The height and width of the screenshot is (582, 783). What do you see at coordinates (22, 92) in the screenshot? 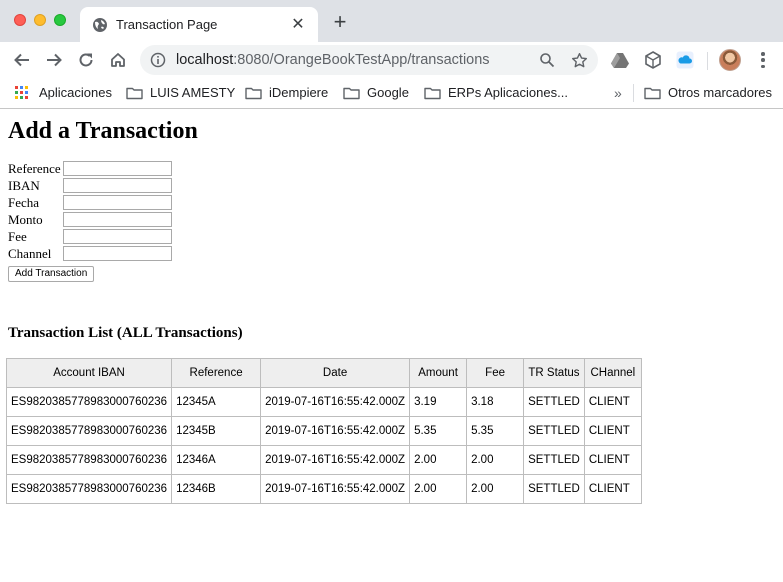
I see `apps-grid-icon` at bounding box center [22, 92].